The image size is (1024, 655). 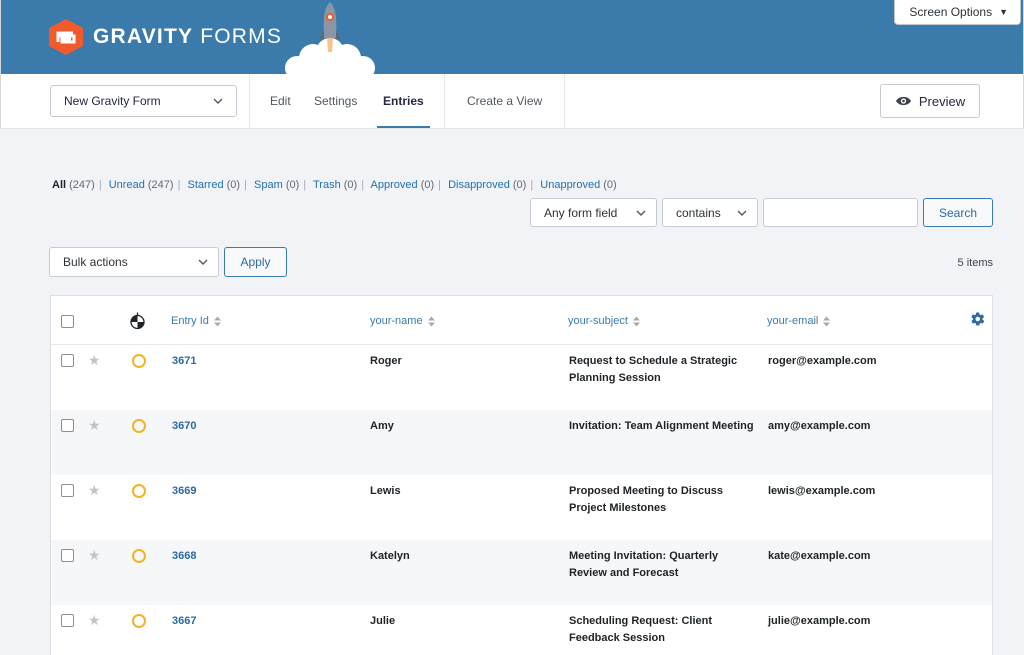 What do you see at coordinates (280, 101) in the screenshot?
I see `tab-edit: Edit` at bounding box center [280, 101].